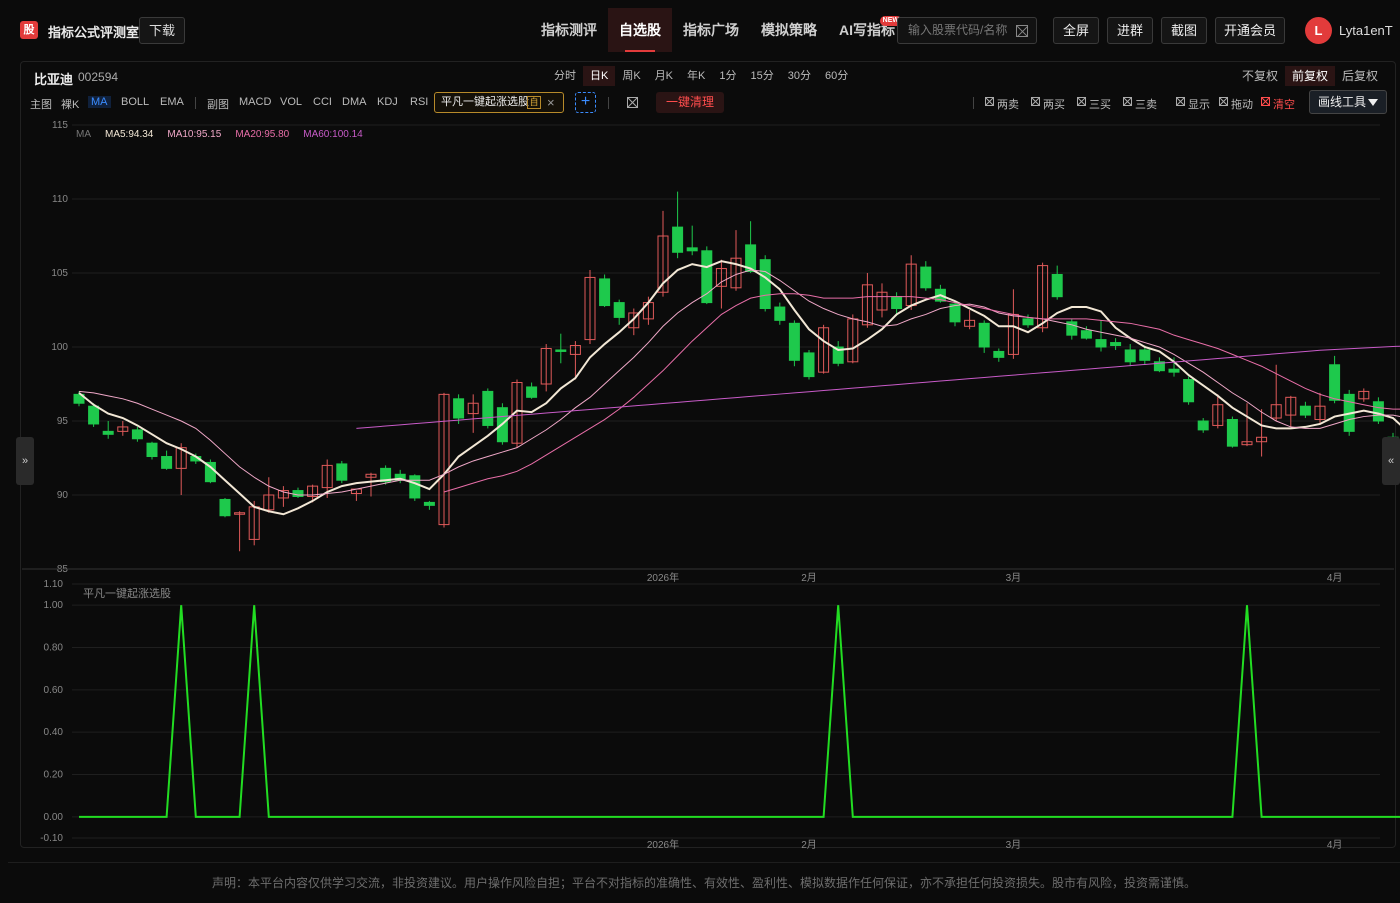 The width and height of the screenshot is (1400, 903). I want to click on y-tick-label: 115, so click(60, 125).